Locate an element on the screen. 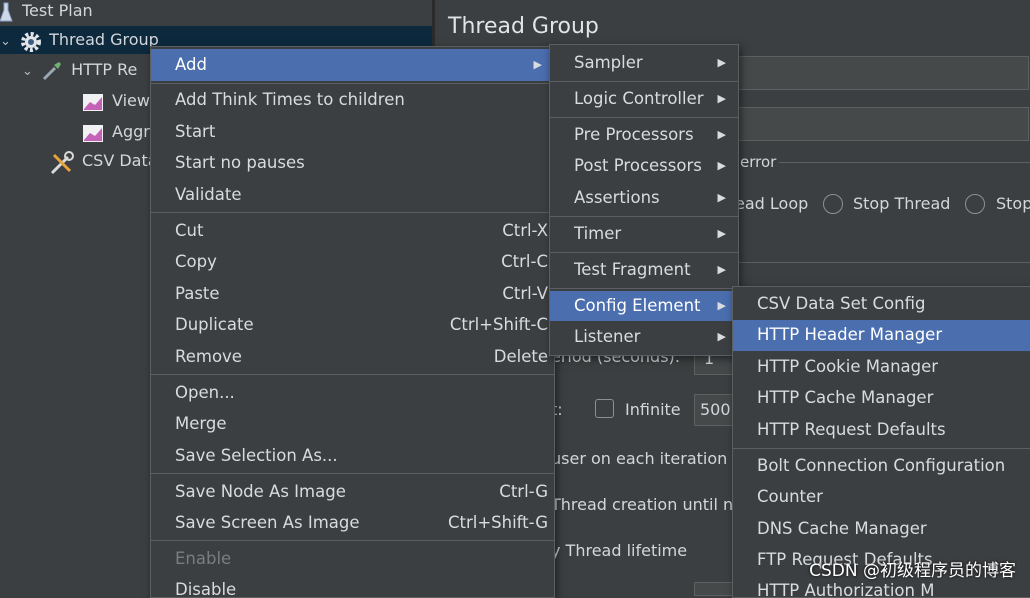 The image size is (1030, 598). radio-label-loop: ead Loop is located at coordinates (772, 203).